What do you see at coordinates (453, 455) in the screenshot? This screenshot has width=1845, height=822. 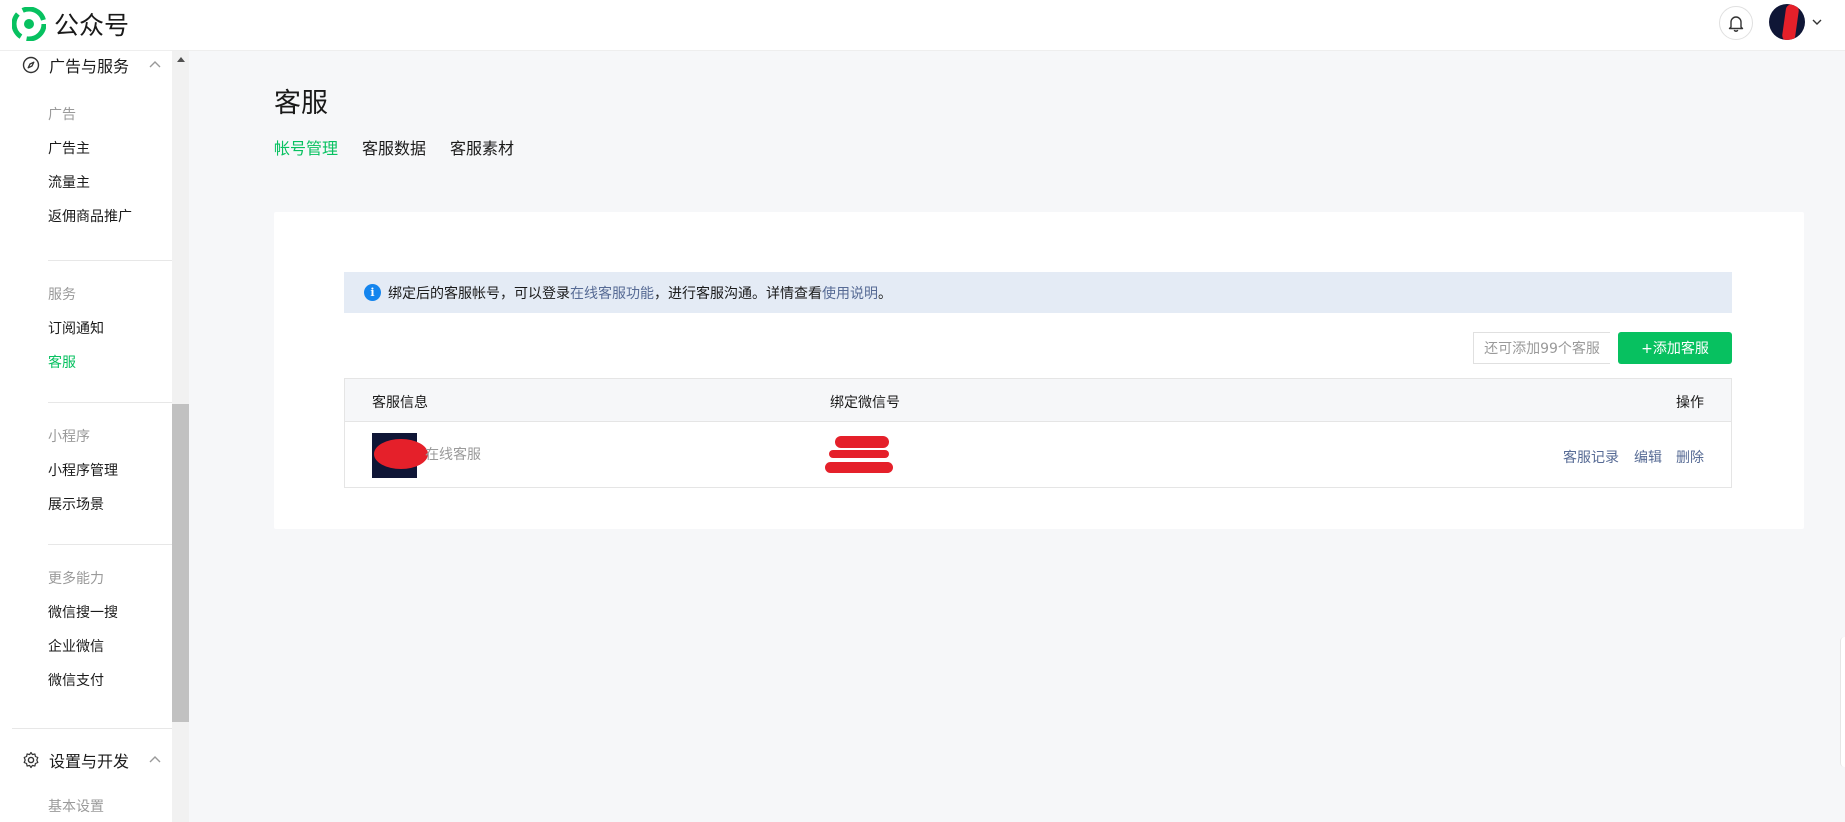 I see `service-name: 在线客服` at bounding box center [453, 455].